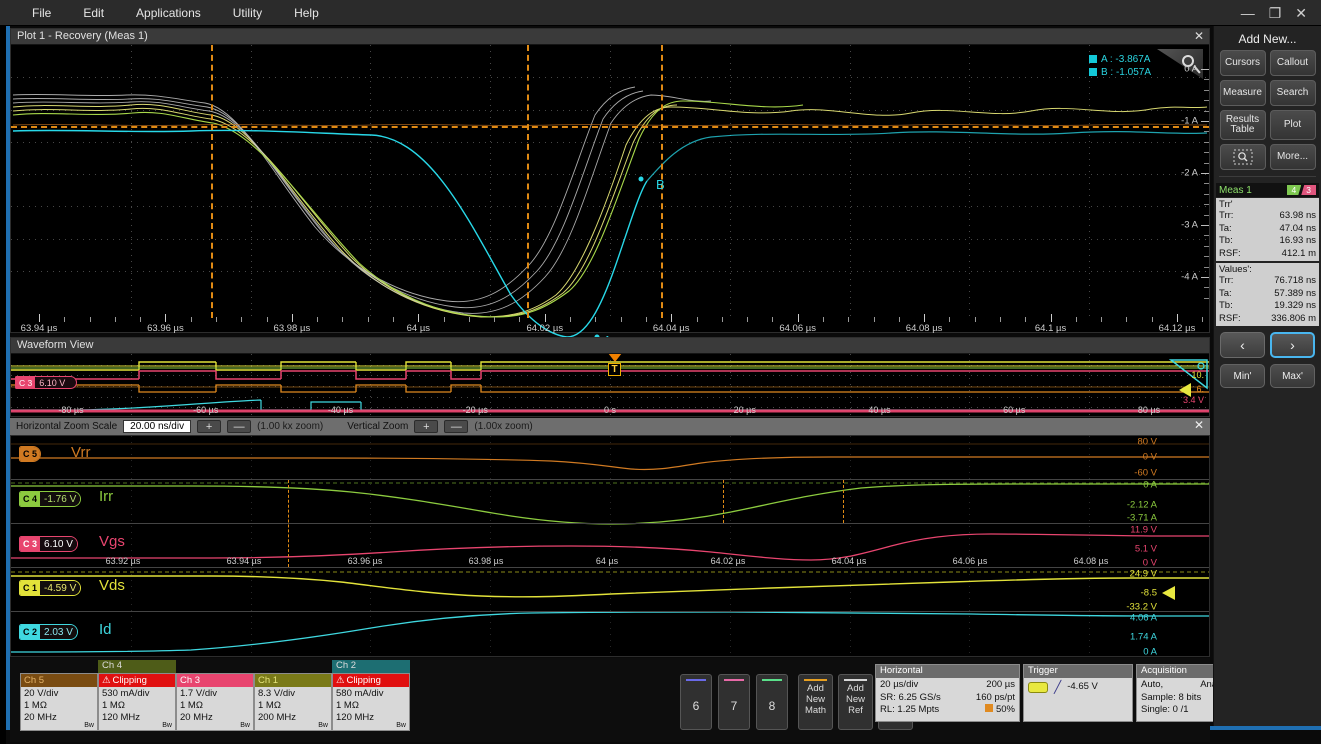  I want to click on zoom-badge-c1: C 1 -4.59 V, so click(50, 588).